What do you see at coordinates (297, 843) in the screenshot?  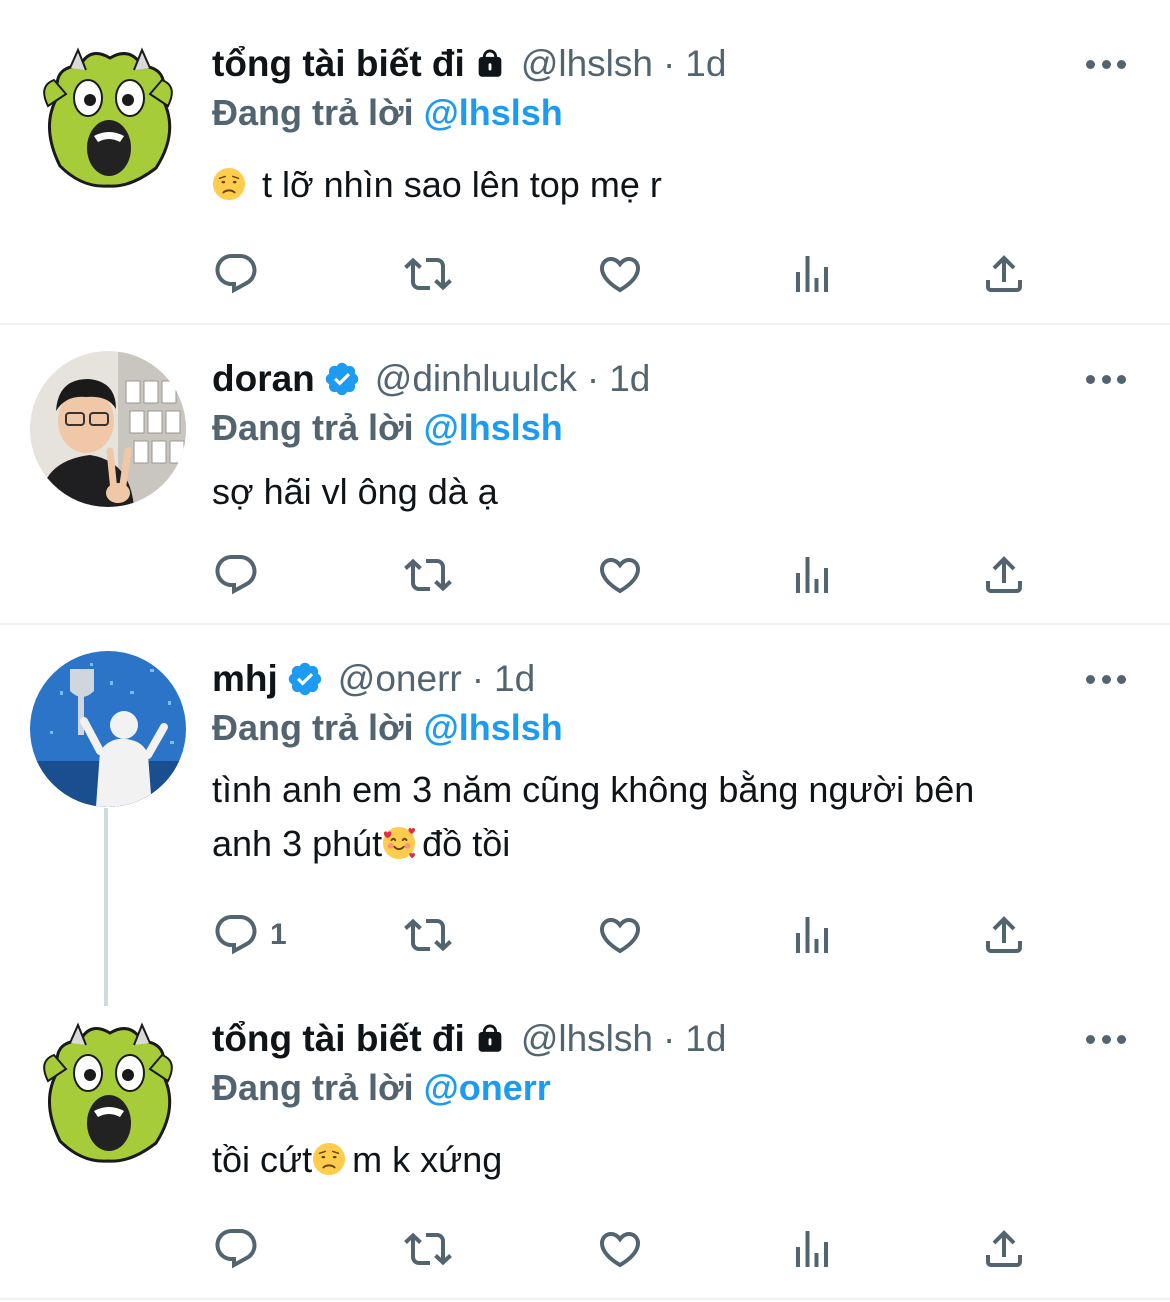 I see `tweet-text-part: anh 3 phút` at bounding box center [297, 843].